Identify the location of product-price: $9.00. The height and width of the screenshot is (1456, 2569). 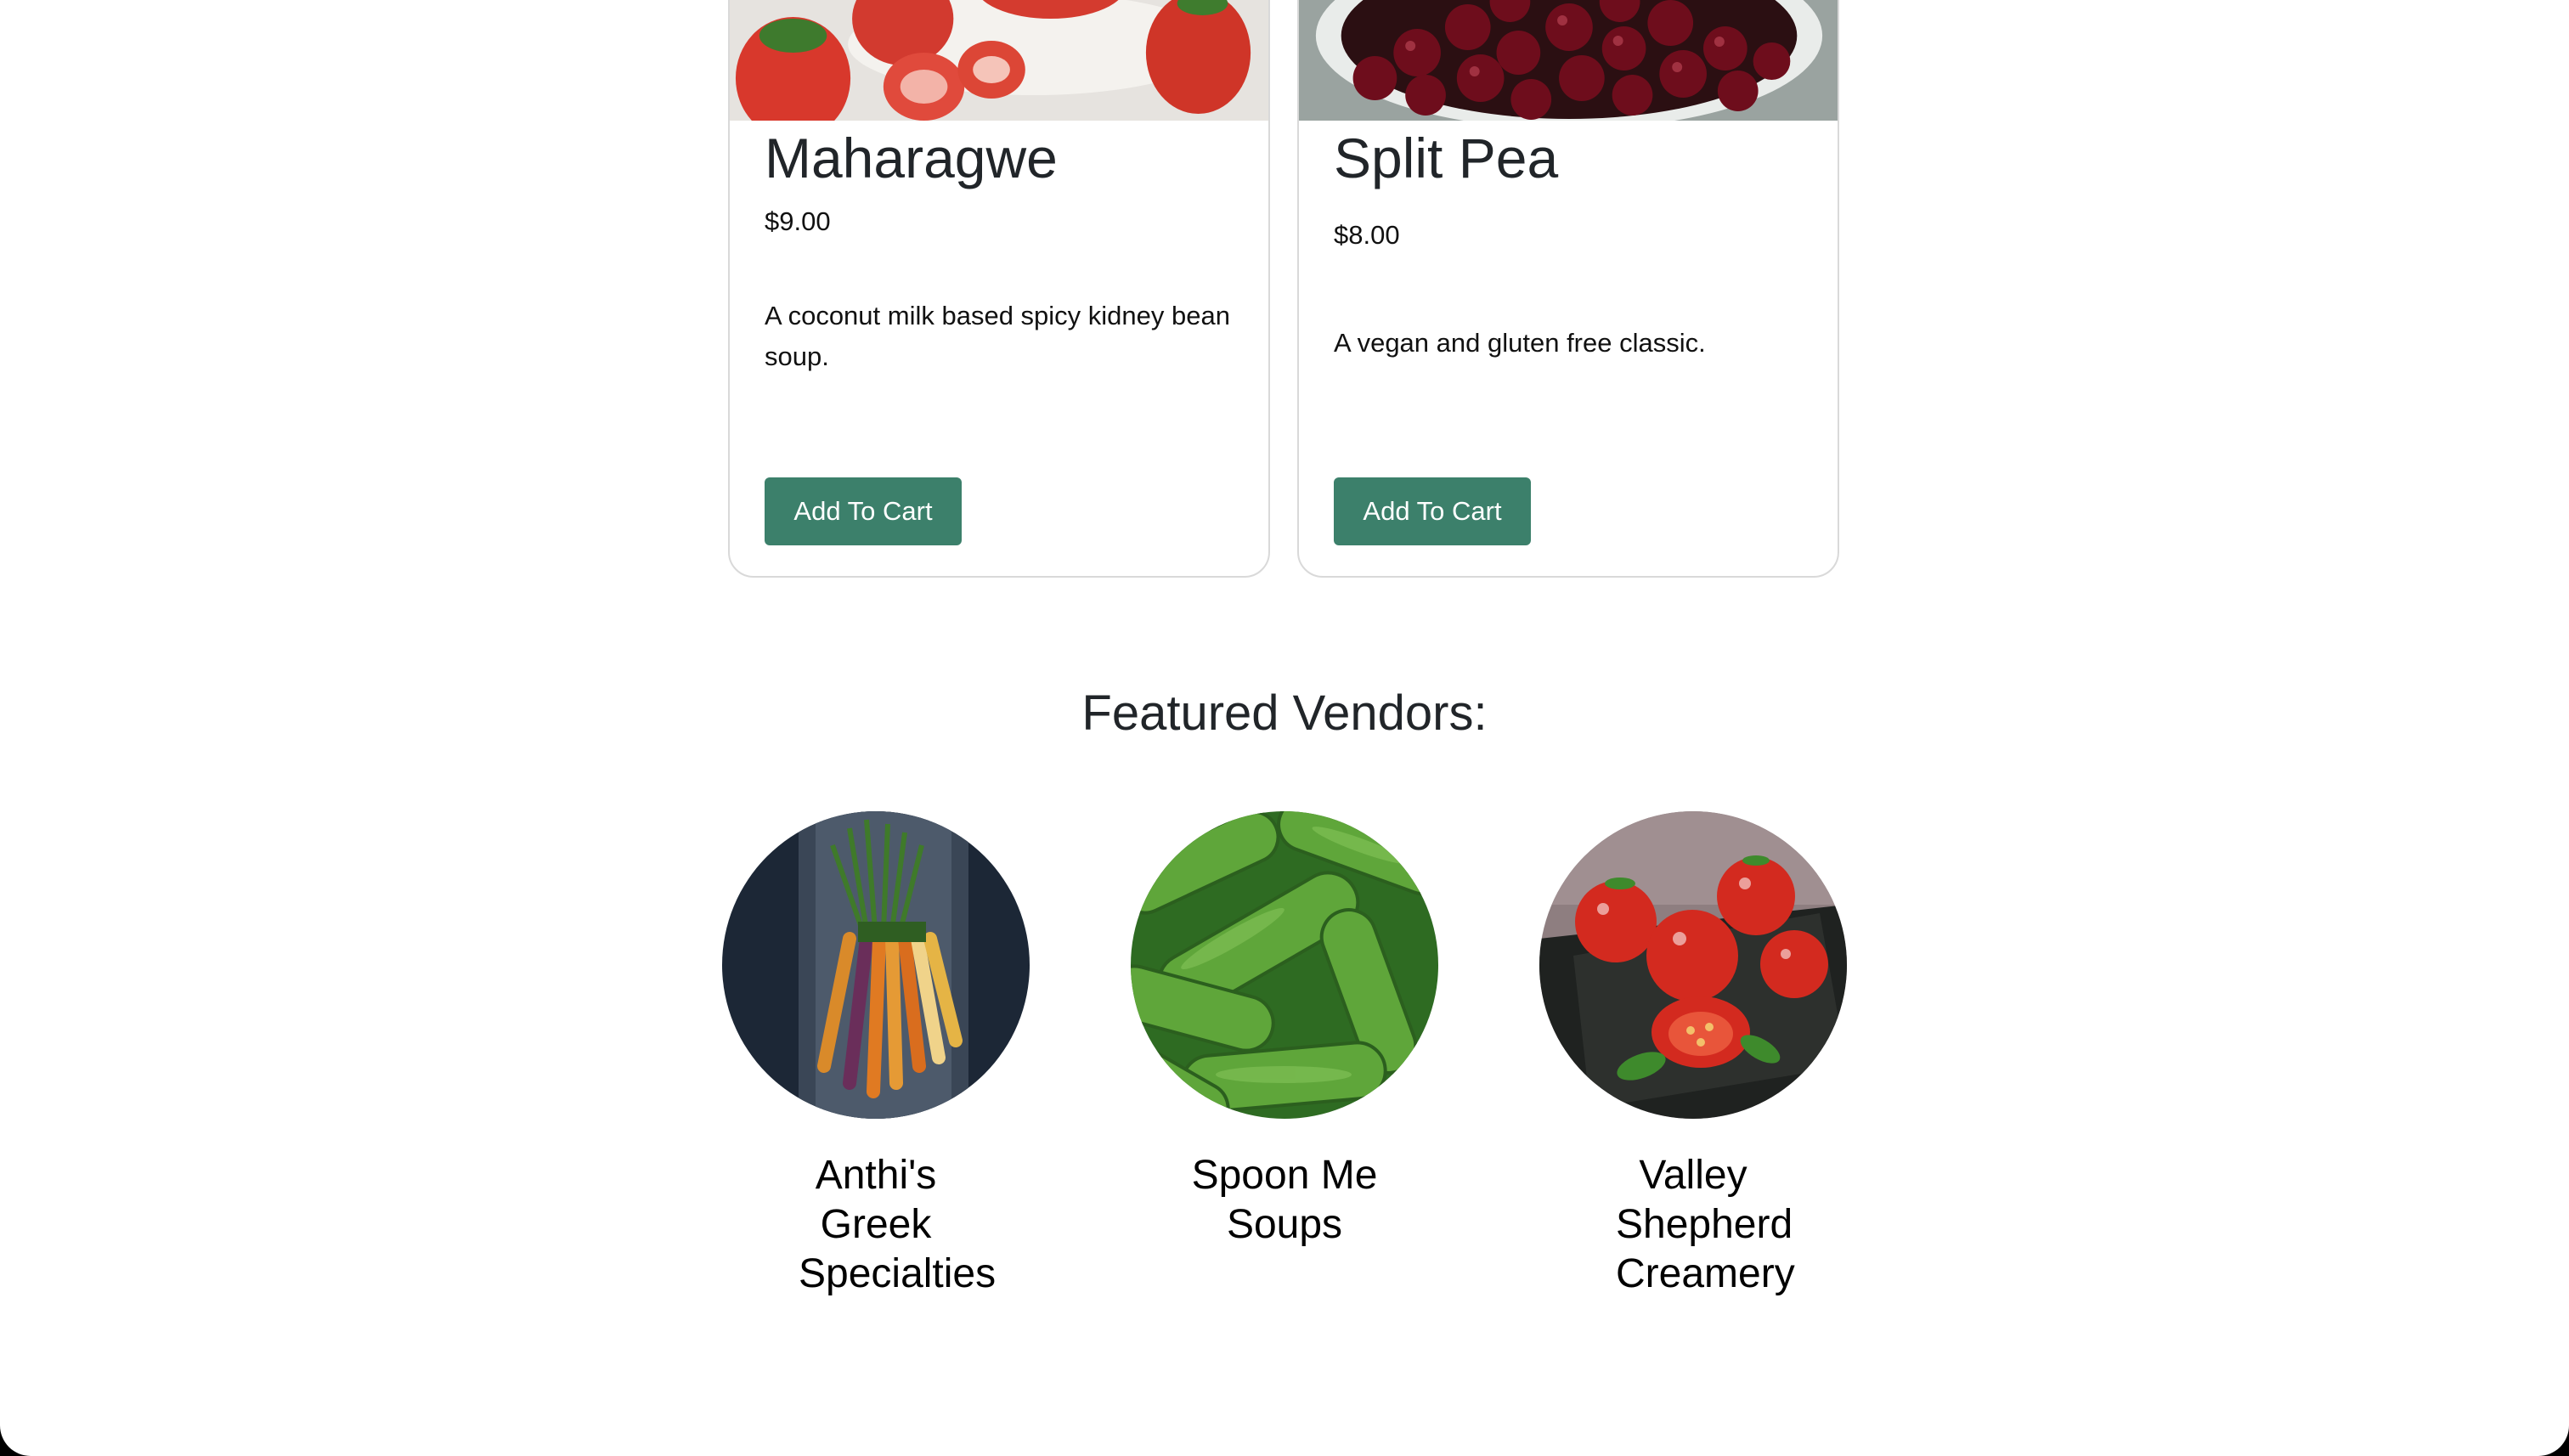
(798, 221).